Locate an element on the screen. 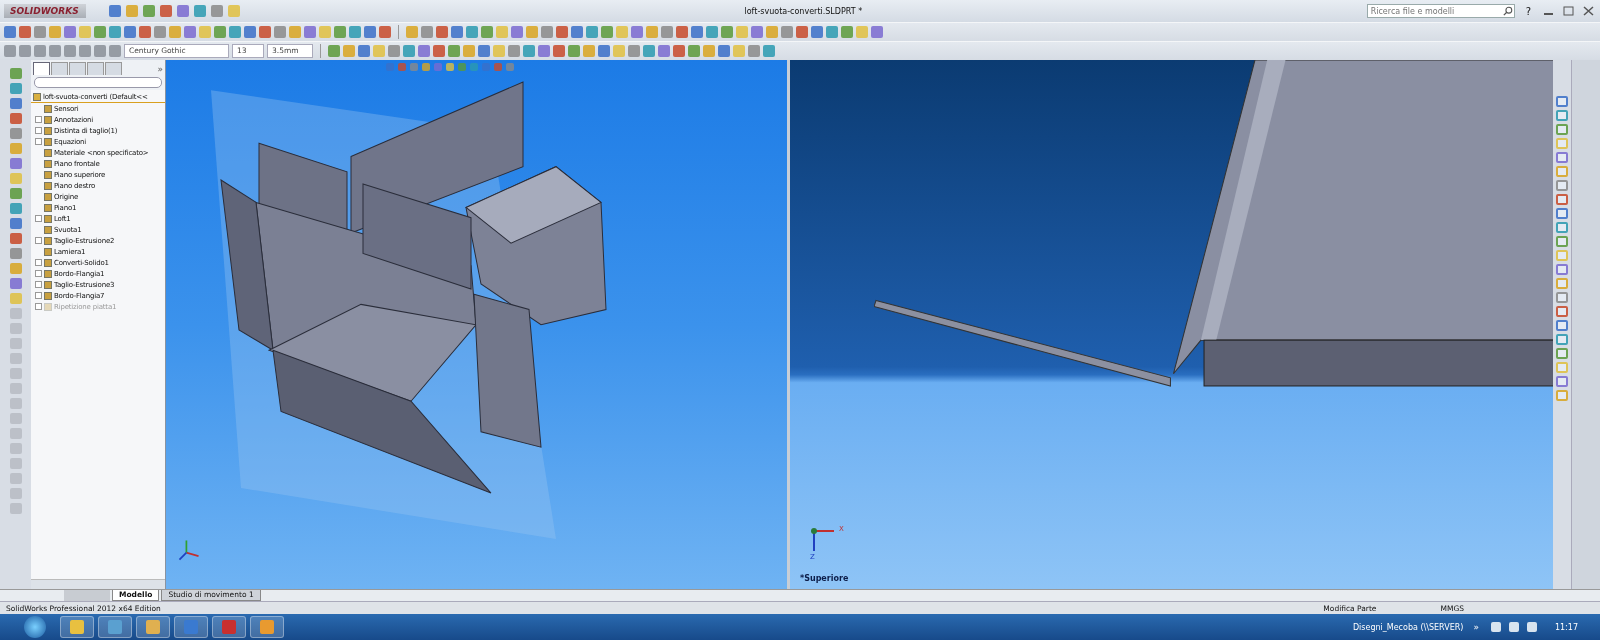 The image size is (1600, 640). tray-icon is located at coordinates (1531, 627).